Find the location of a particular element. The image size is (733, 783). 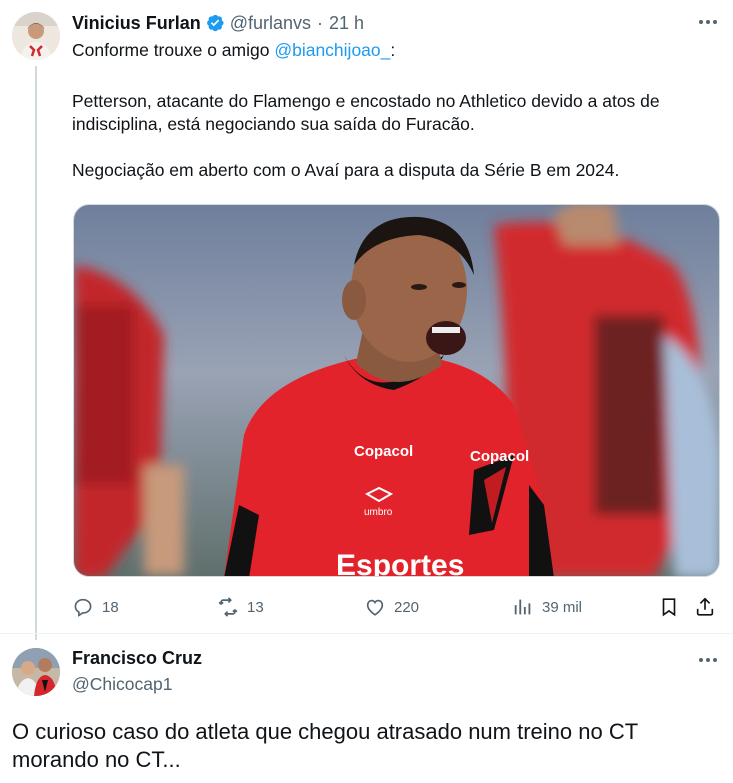

retweet-icon is located at coordinates (228, 607).